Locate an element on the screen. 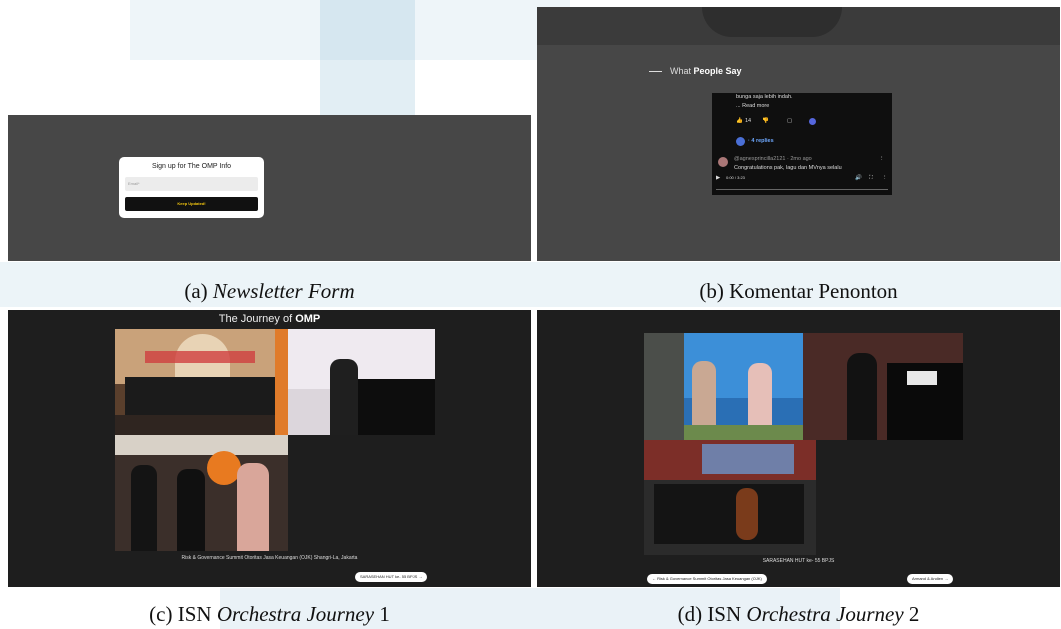 Image resolution: width=1061 pixels, height=629 pixels. caption-b: (b) Komentar Penonton is located at coordinates (798, 291).